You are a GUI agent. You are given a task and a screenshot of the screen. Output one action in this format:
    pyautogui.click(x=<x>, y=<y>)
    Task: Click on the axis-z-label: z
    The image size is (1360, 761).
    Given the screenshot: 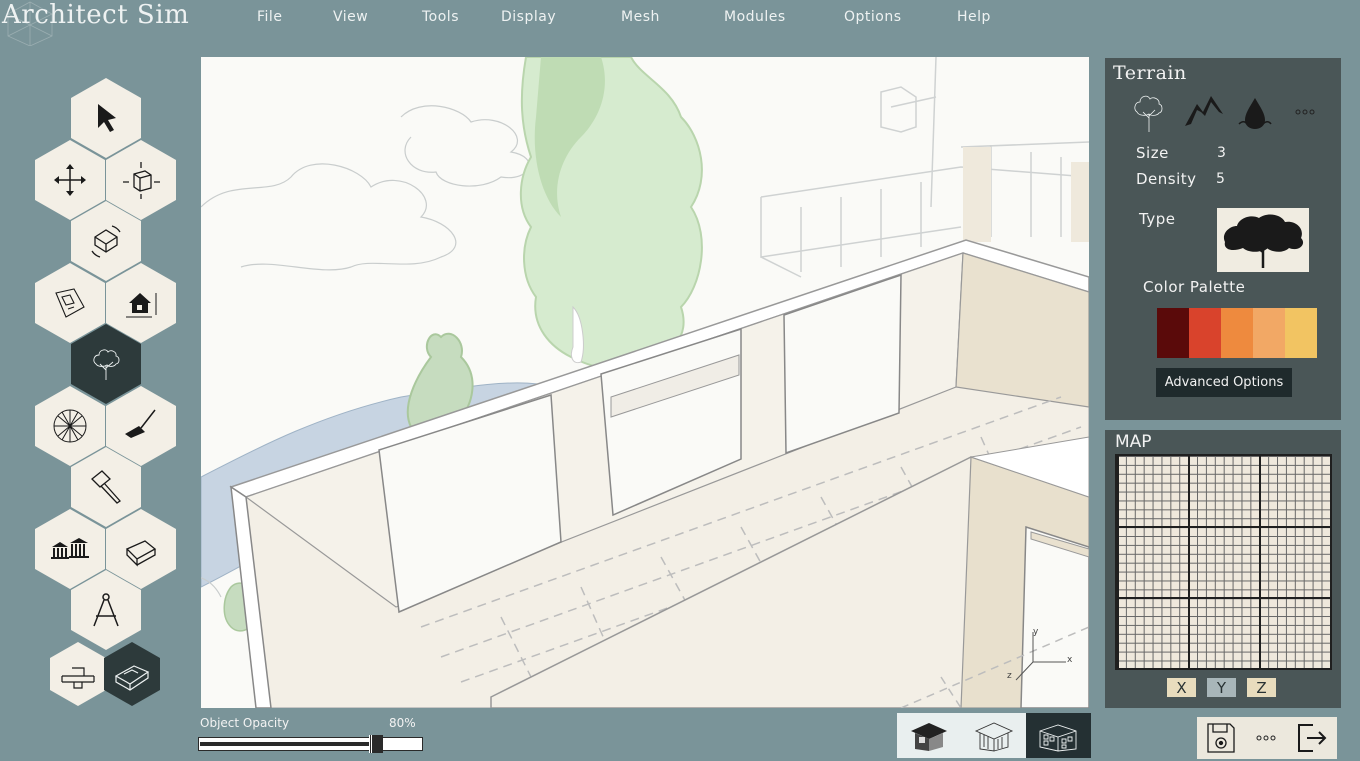 What is the action you would take?
    pyautogui.click(x=1009, y=676)
    